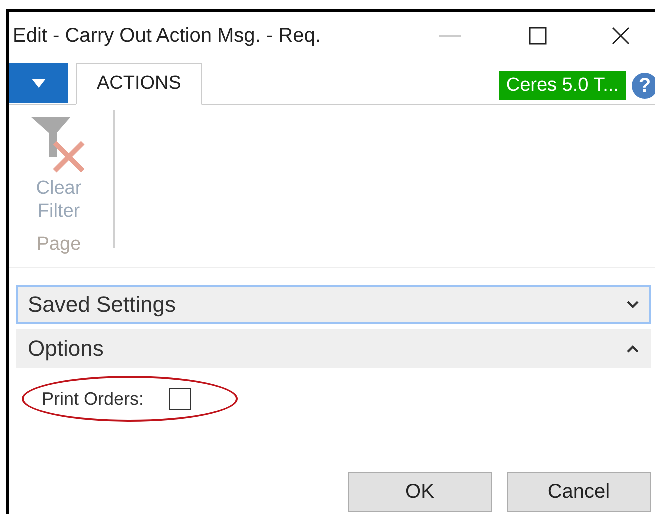 The height and width of the screenshot is (514, 655). I want to click on maximize-icon, so click(538, 36).